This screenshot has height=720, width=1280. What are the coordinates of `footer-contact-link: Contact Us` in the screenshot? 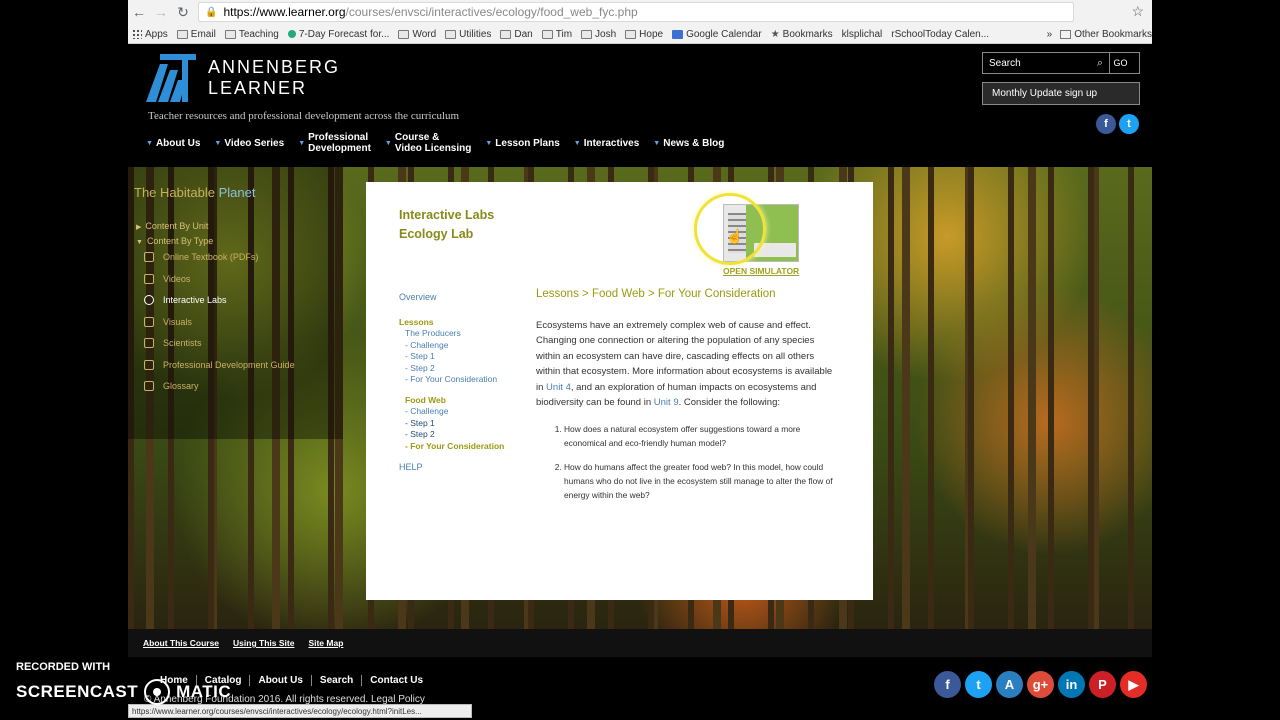 It's located at (396, 680).